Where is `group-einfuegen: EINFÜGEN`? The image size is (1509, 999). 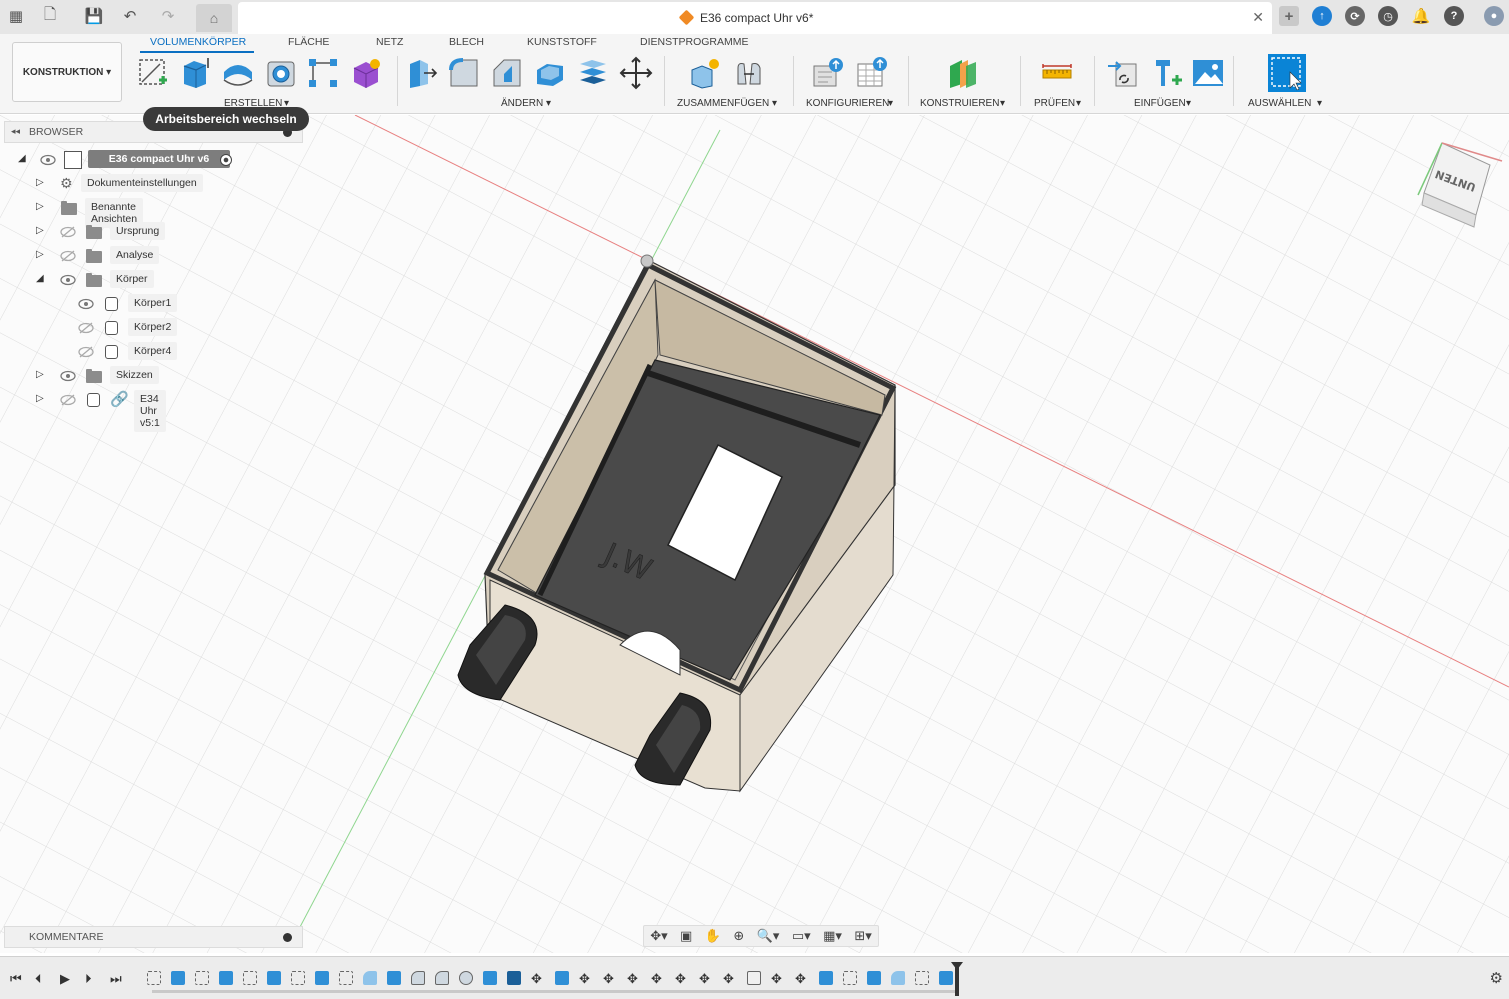
group-einfuegen: EINFÜGEN is located at coordinates (1160, 103).